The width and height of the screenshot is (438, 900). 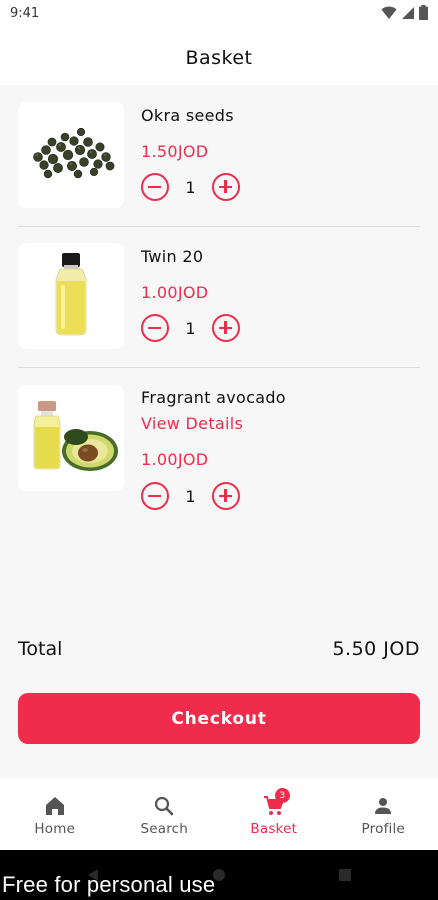 What do you see at coordinates (423, 12) in the screenshot?
I see `battery-icon` at bounding box center [423, 12].